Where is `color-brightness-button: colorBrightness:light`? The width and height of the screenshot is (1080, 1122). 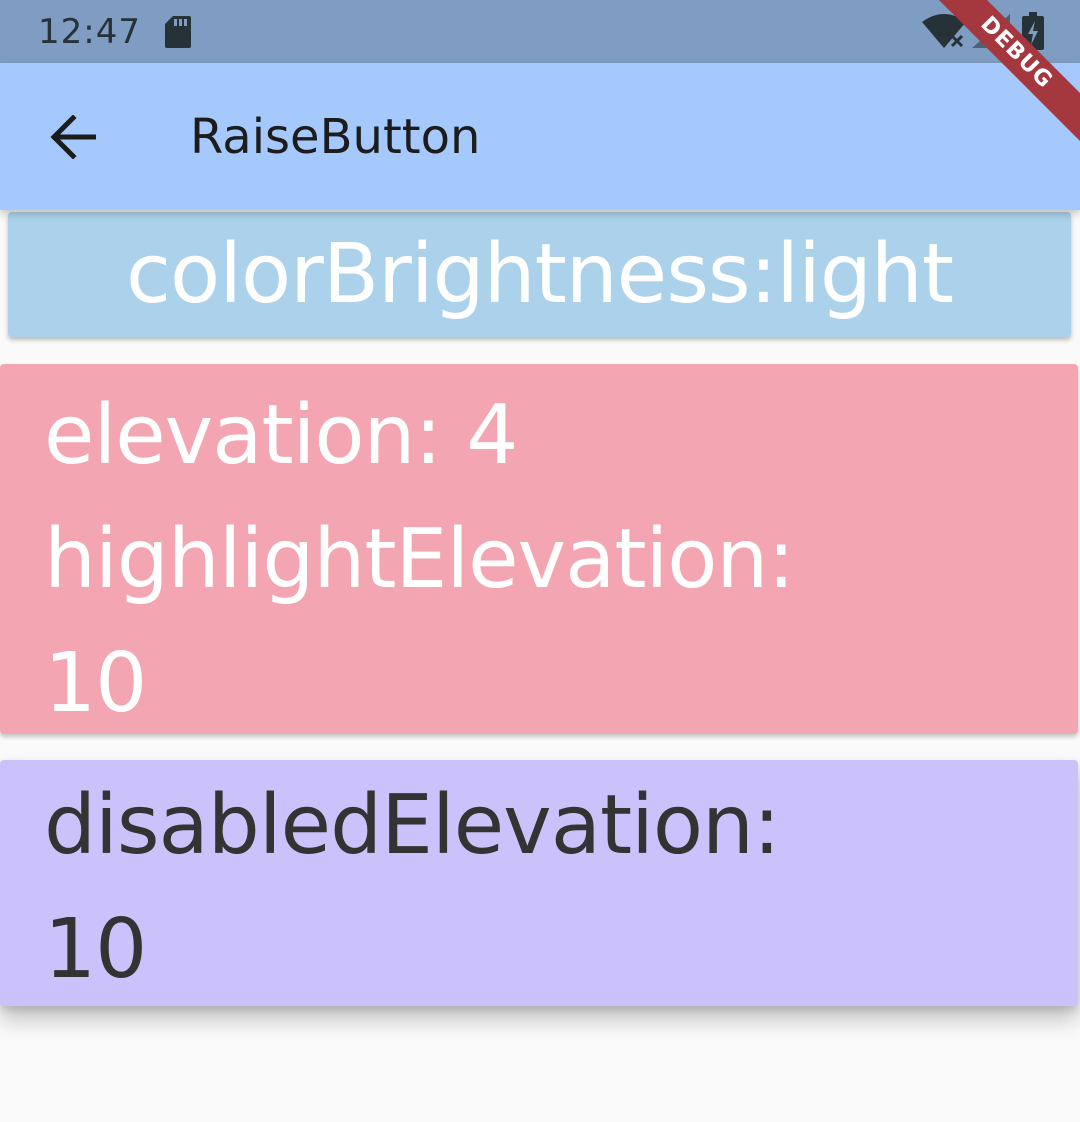
color-brightness-button: colorBrightness:light is located at coordinates (539, 274).